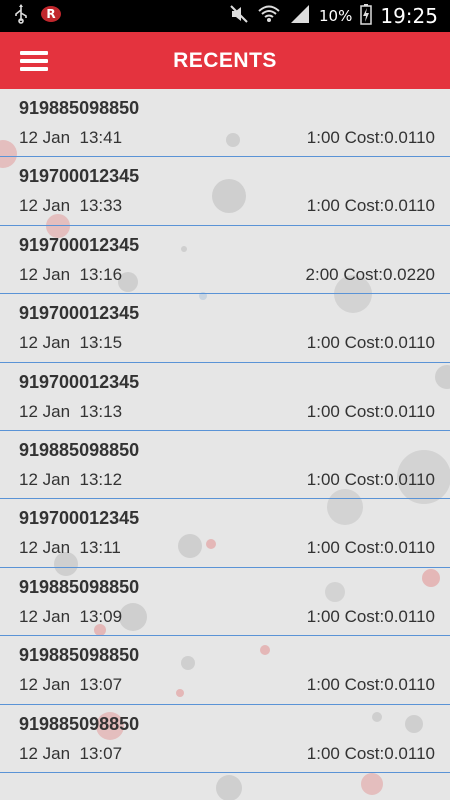  I want to click on call-datetime: 12 Jan 13:12, so click(71, 479).